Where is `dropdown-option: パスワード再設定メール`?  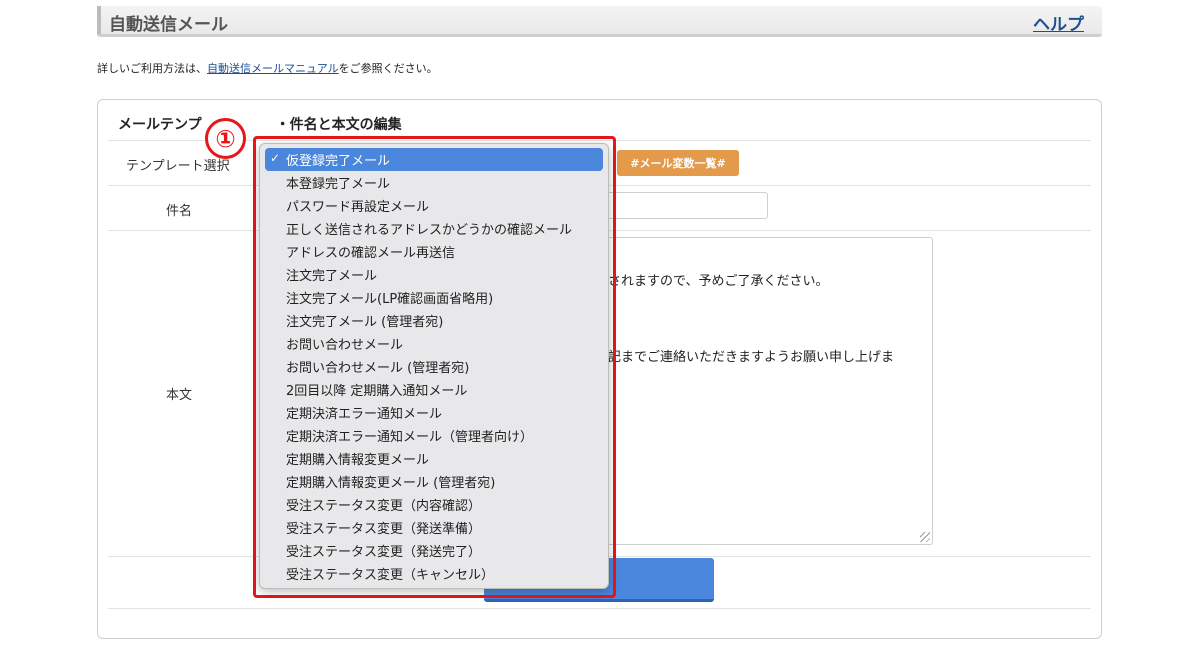 dropdown-option: パスワード再設定メール is located at coordinates (434, 205).